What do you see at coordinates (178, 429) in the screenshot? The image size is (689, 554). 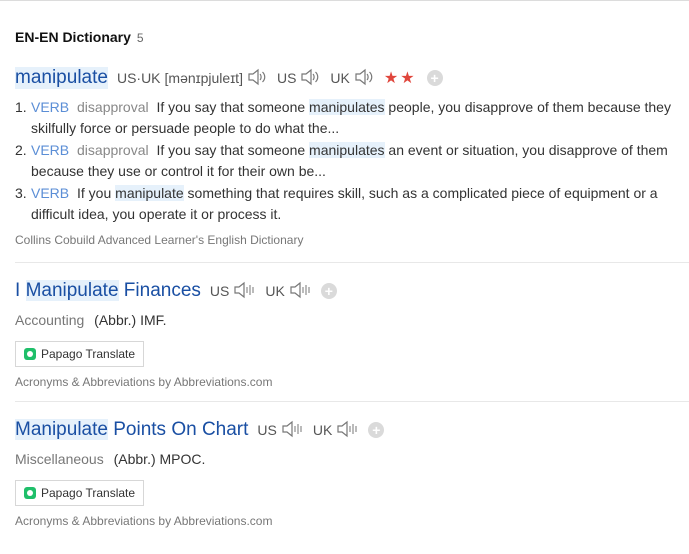 I see `headword-part: Points On Chart` at bounding box center [178, 429].